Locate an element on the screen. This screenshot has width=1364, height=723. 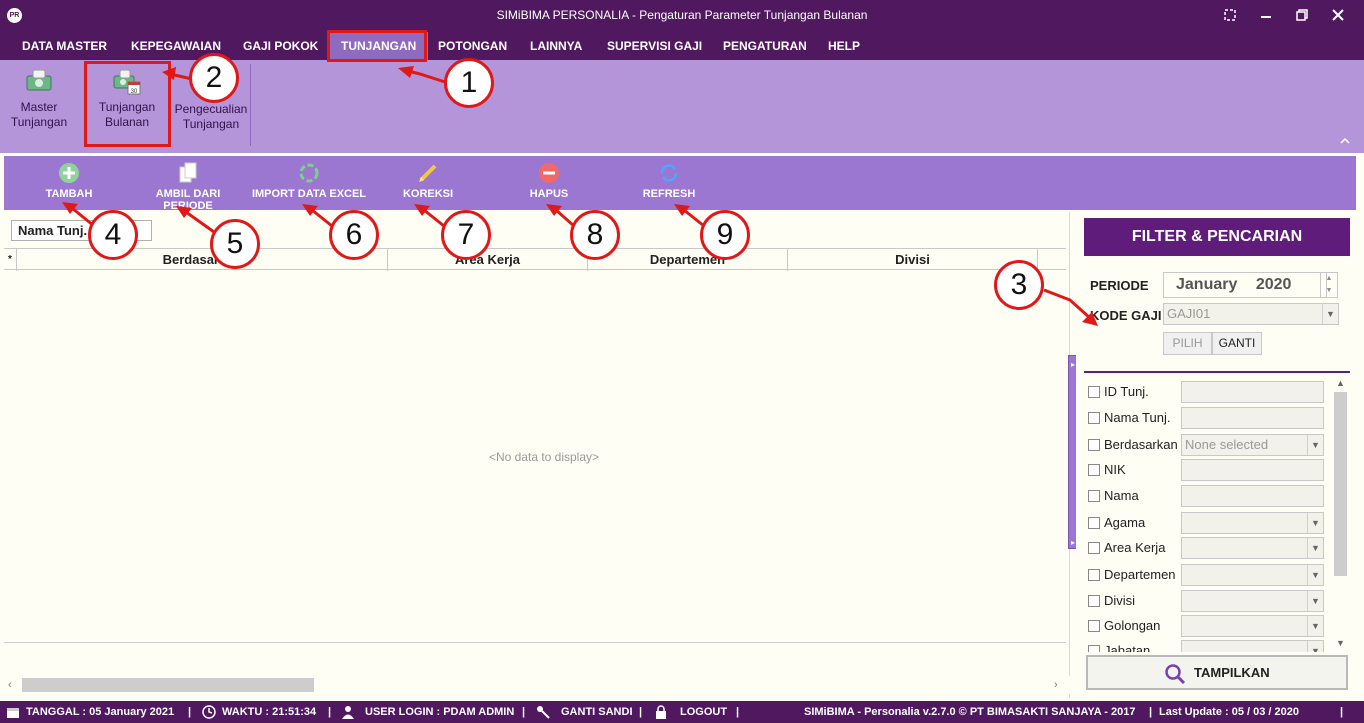
annotation-8: 8 is located at coordinates (595, 235).